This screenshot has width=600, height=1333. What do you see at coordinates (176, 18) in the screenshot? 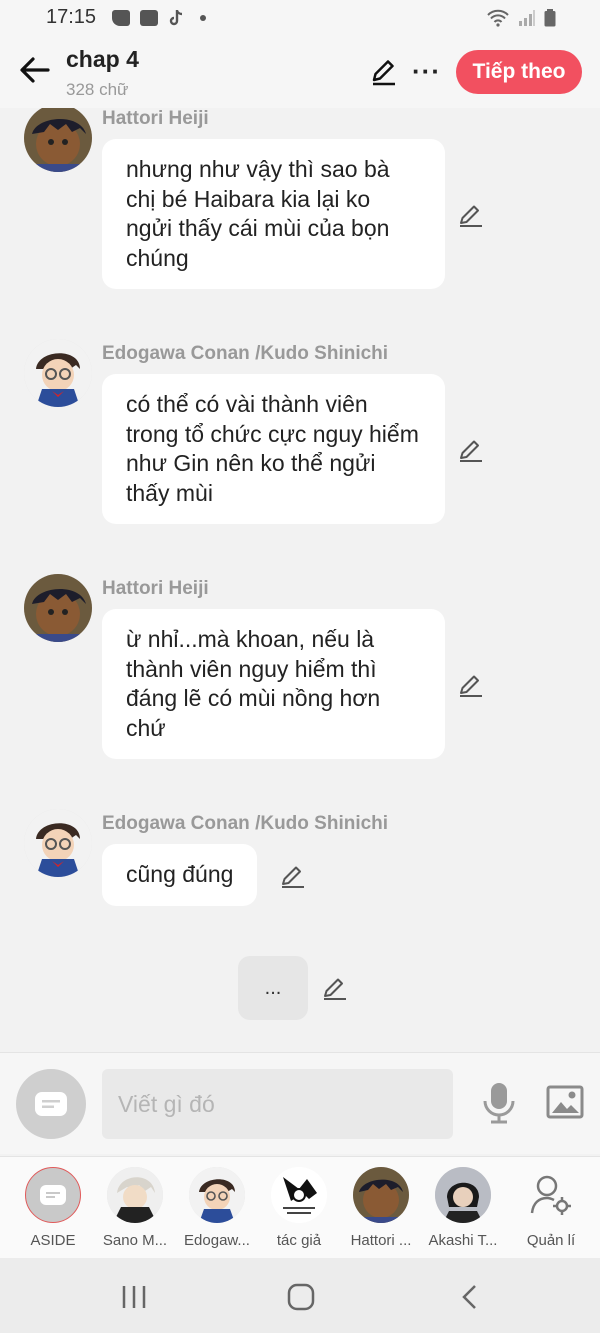
I see `tiktok-icon` at bounding box center [176, 18].